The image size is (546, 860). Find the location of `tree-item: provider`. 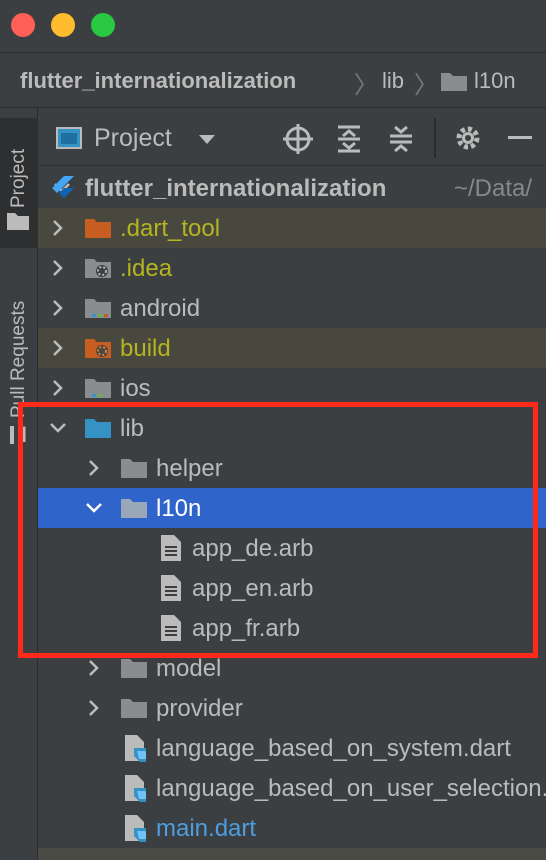

tree-item: provider is located at coordinates (292, 708).